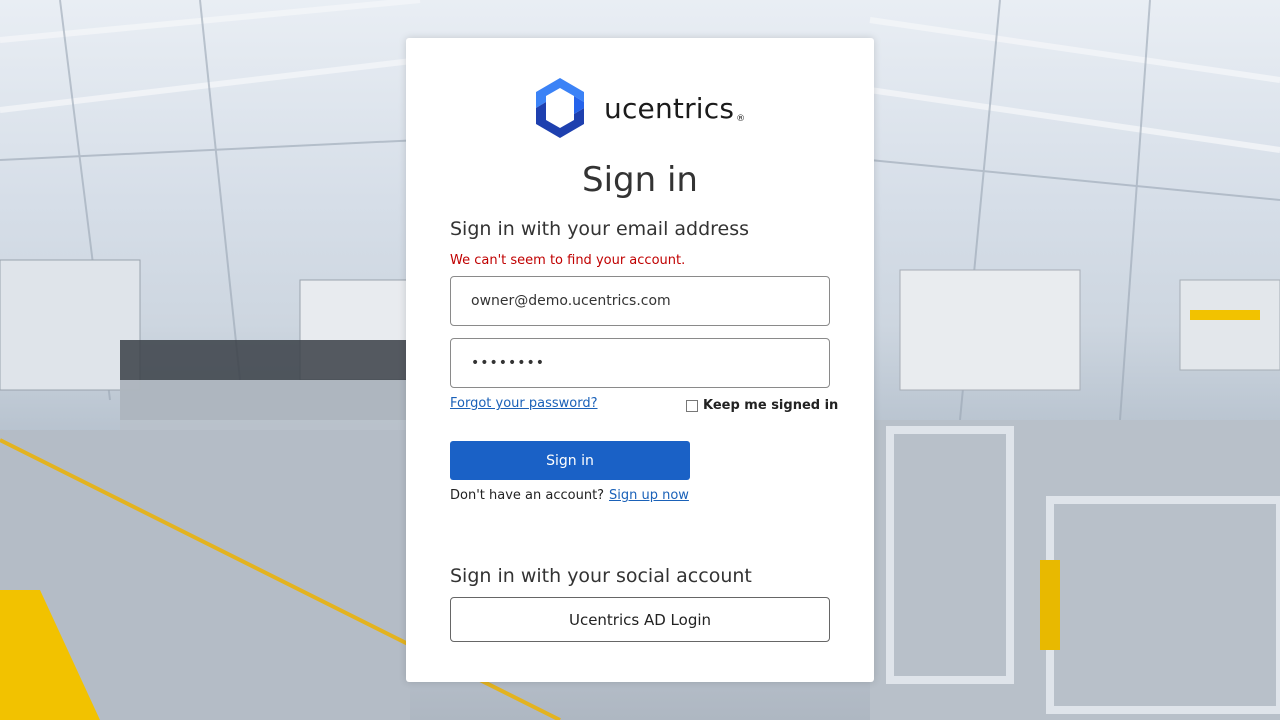 Image resolution: width=1280 pixels, height=720 pixels. What do you see at coordinates (570, 460) in the screenshot?
I see `sign-in-button: Sign in` at bounding box center [570, 460].